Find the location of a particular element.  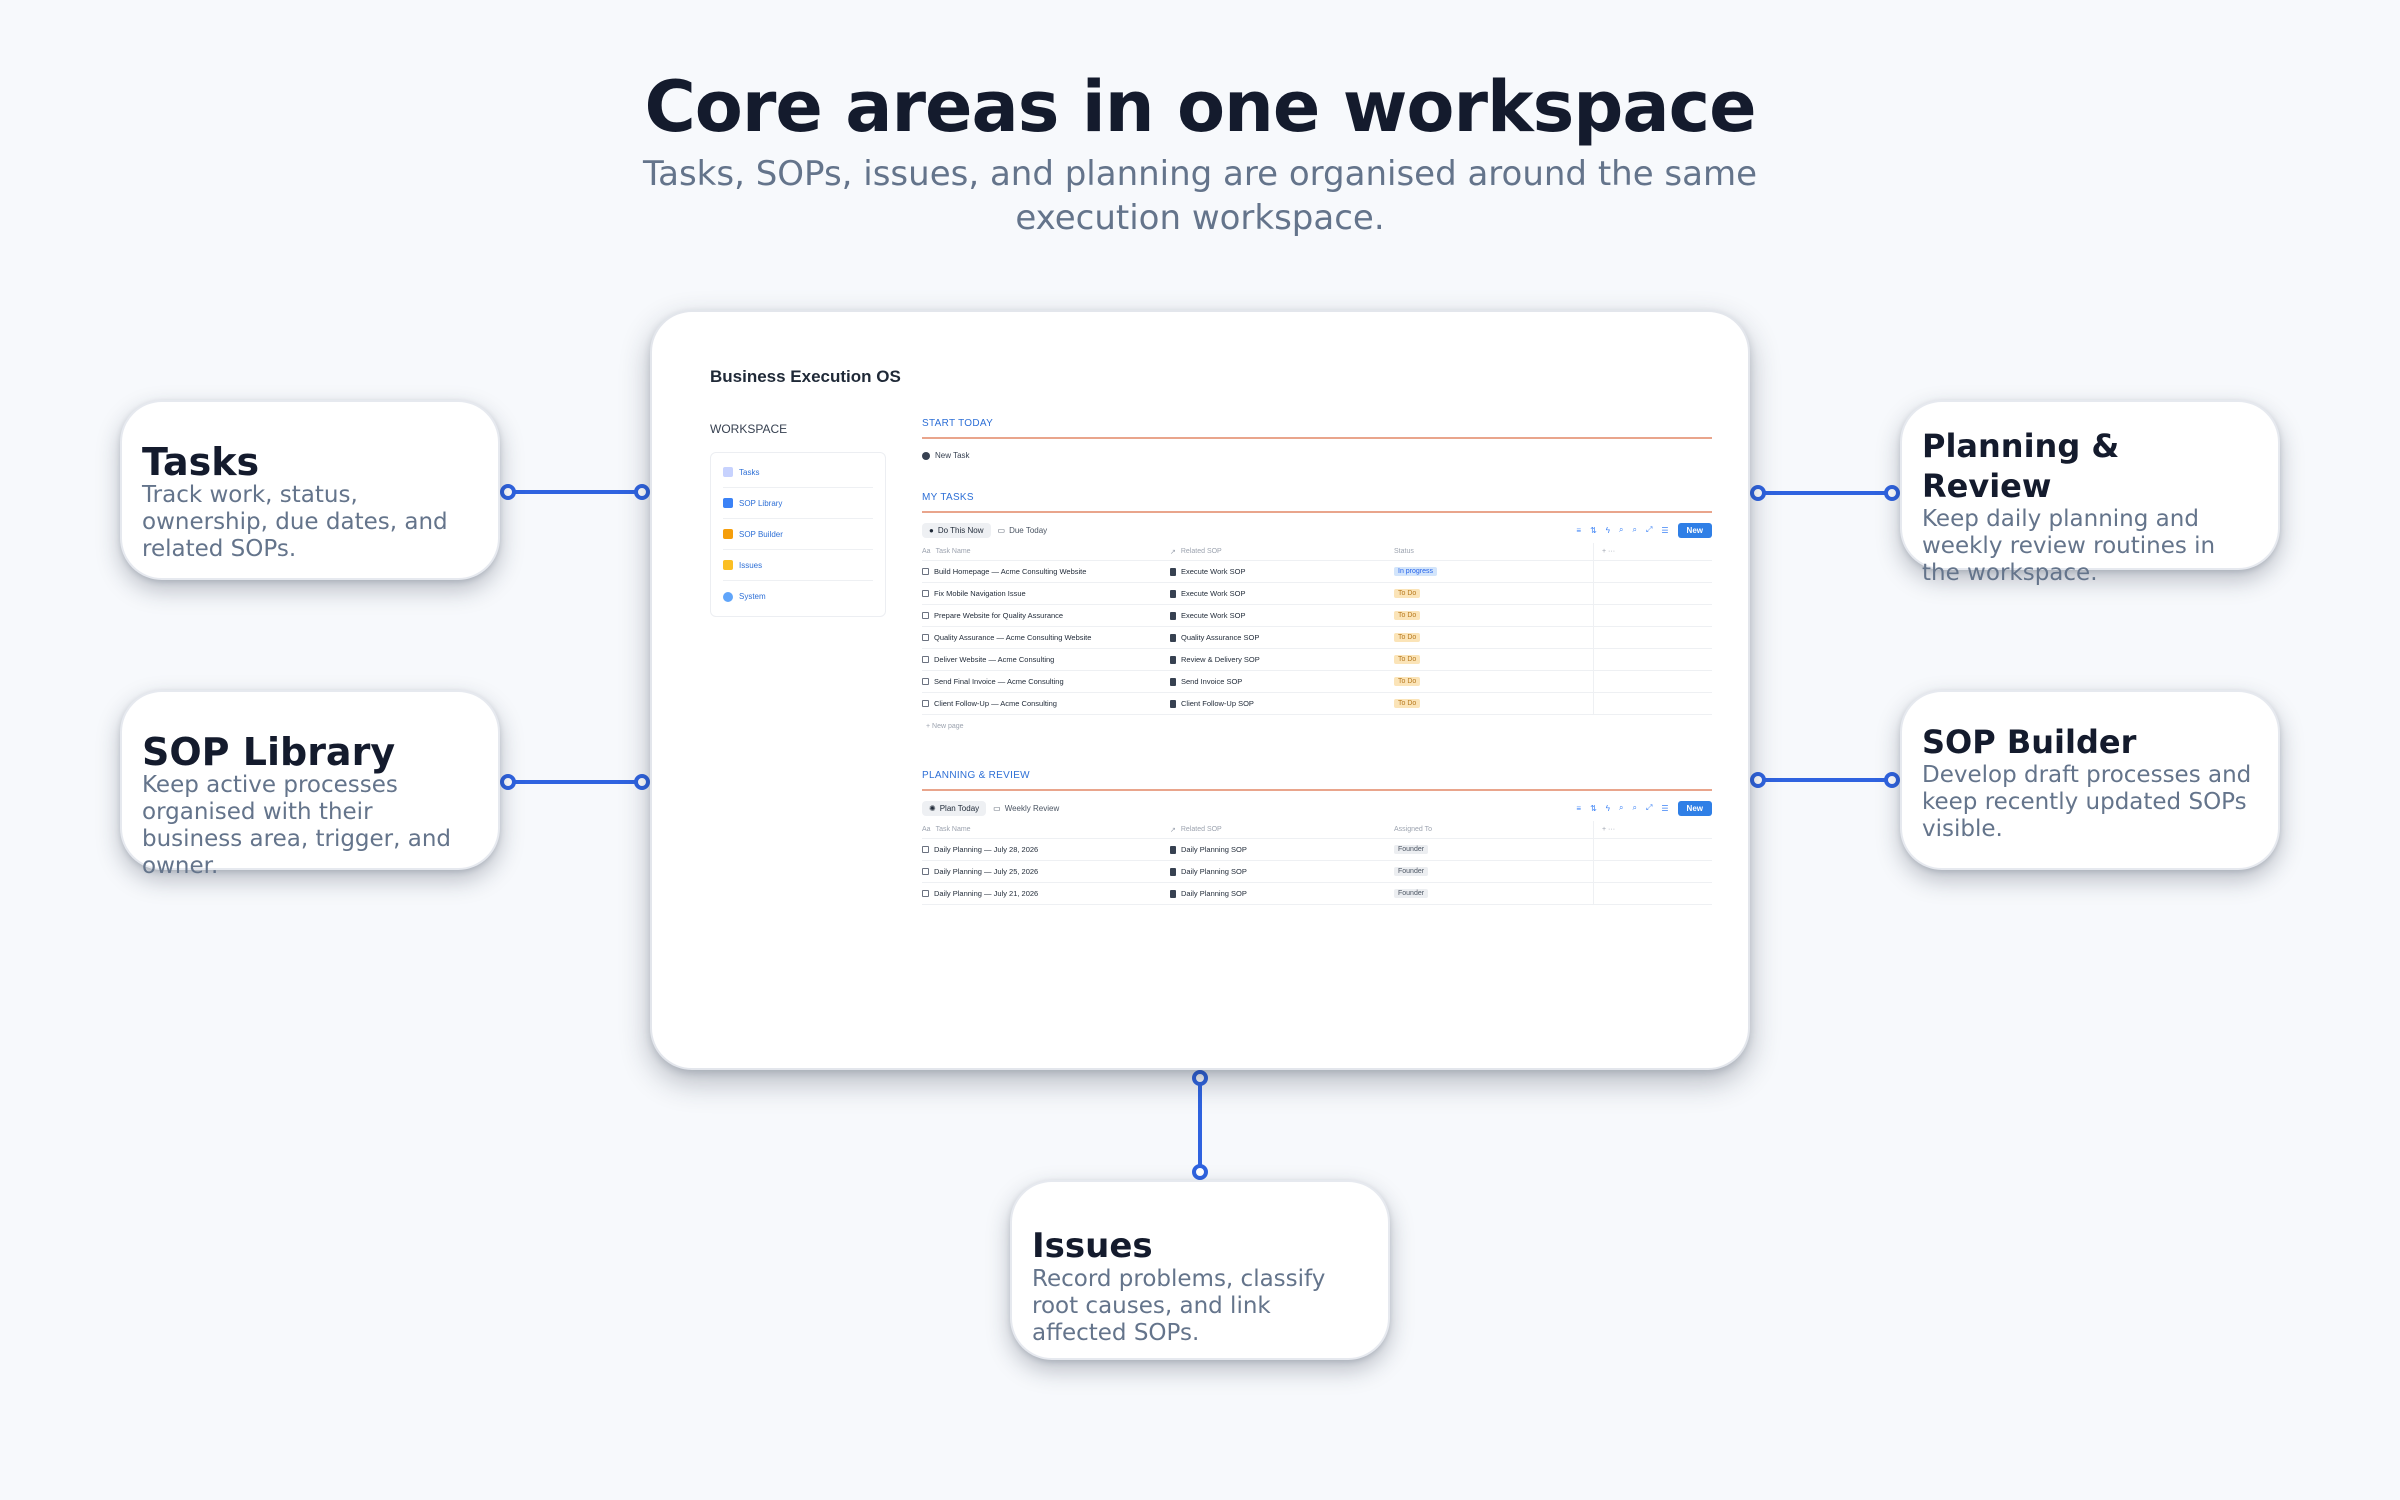

tab-label: Weekly Review is located at coordinates (1032, 808).